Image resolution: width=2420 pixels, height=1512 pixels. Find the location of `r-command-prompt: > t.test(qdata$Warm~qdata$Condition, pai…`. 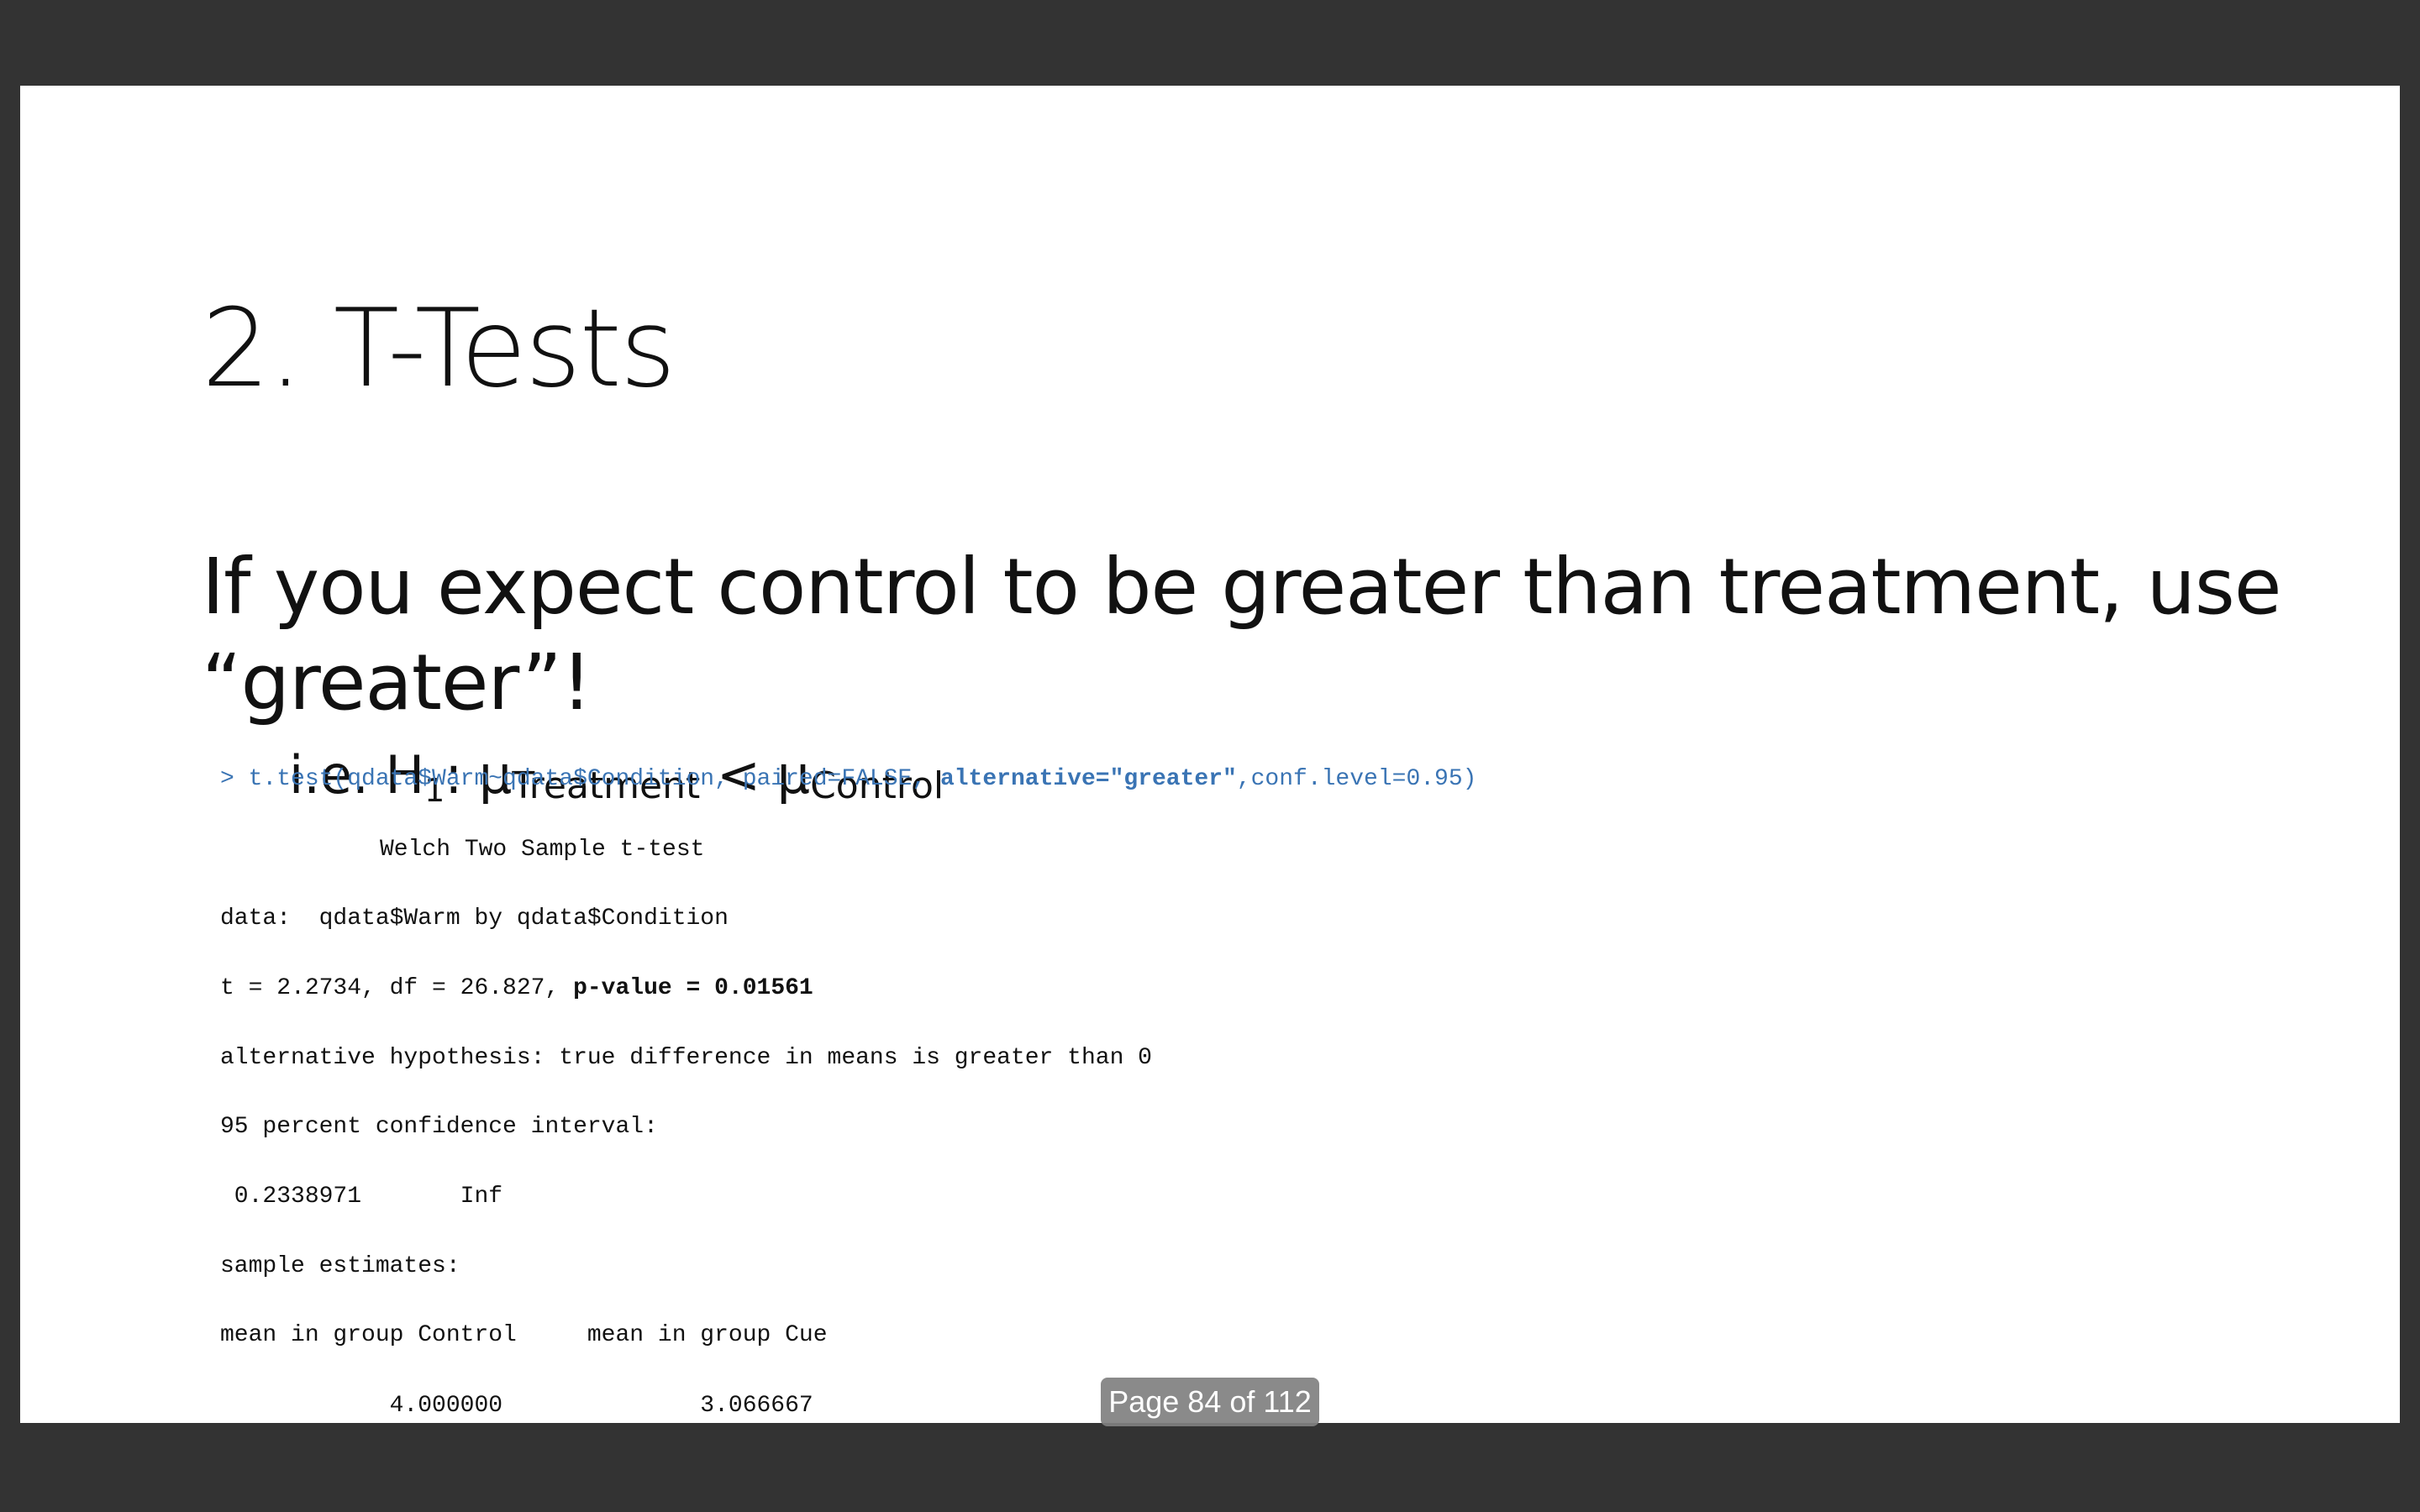

r-command-prompt: > t.test(qdata$Warm~qdata$Condition, pai… is located at coordinates (580, 779).